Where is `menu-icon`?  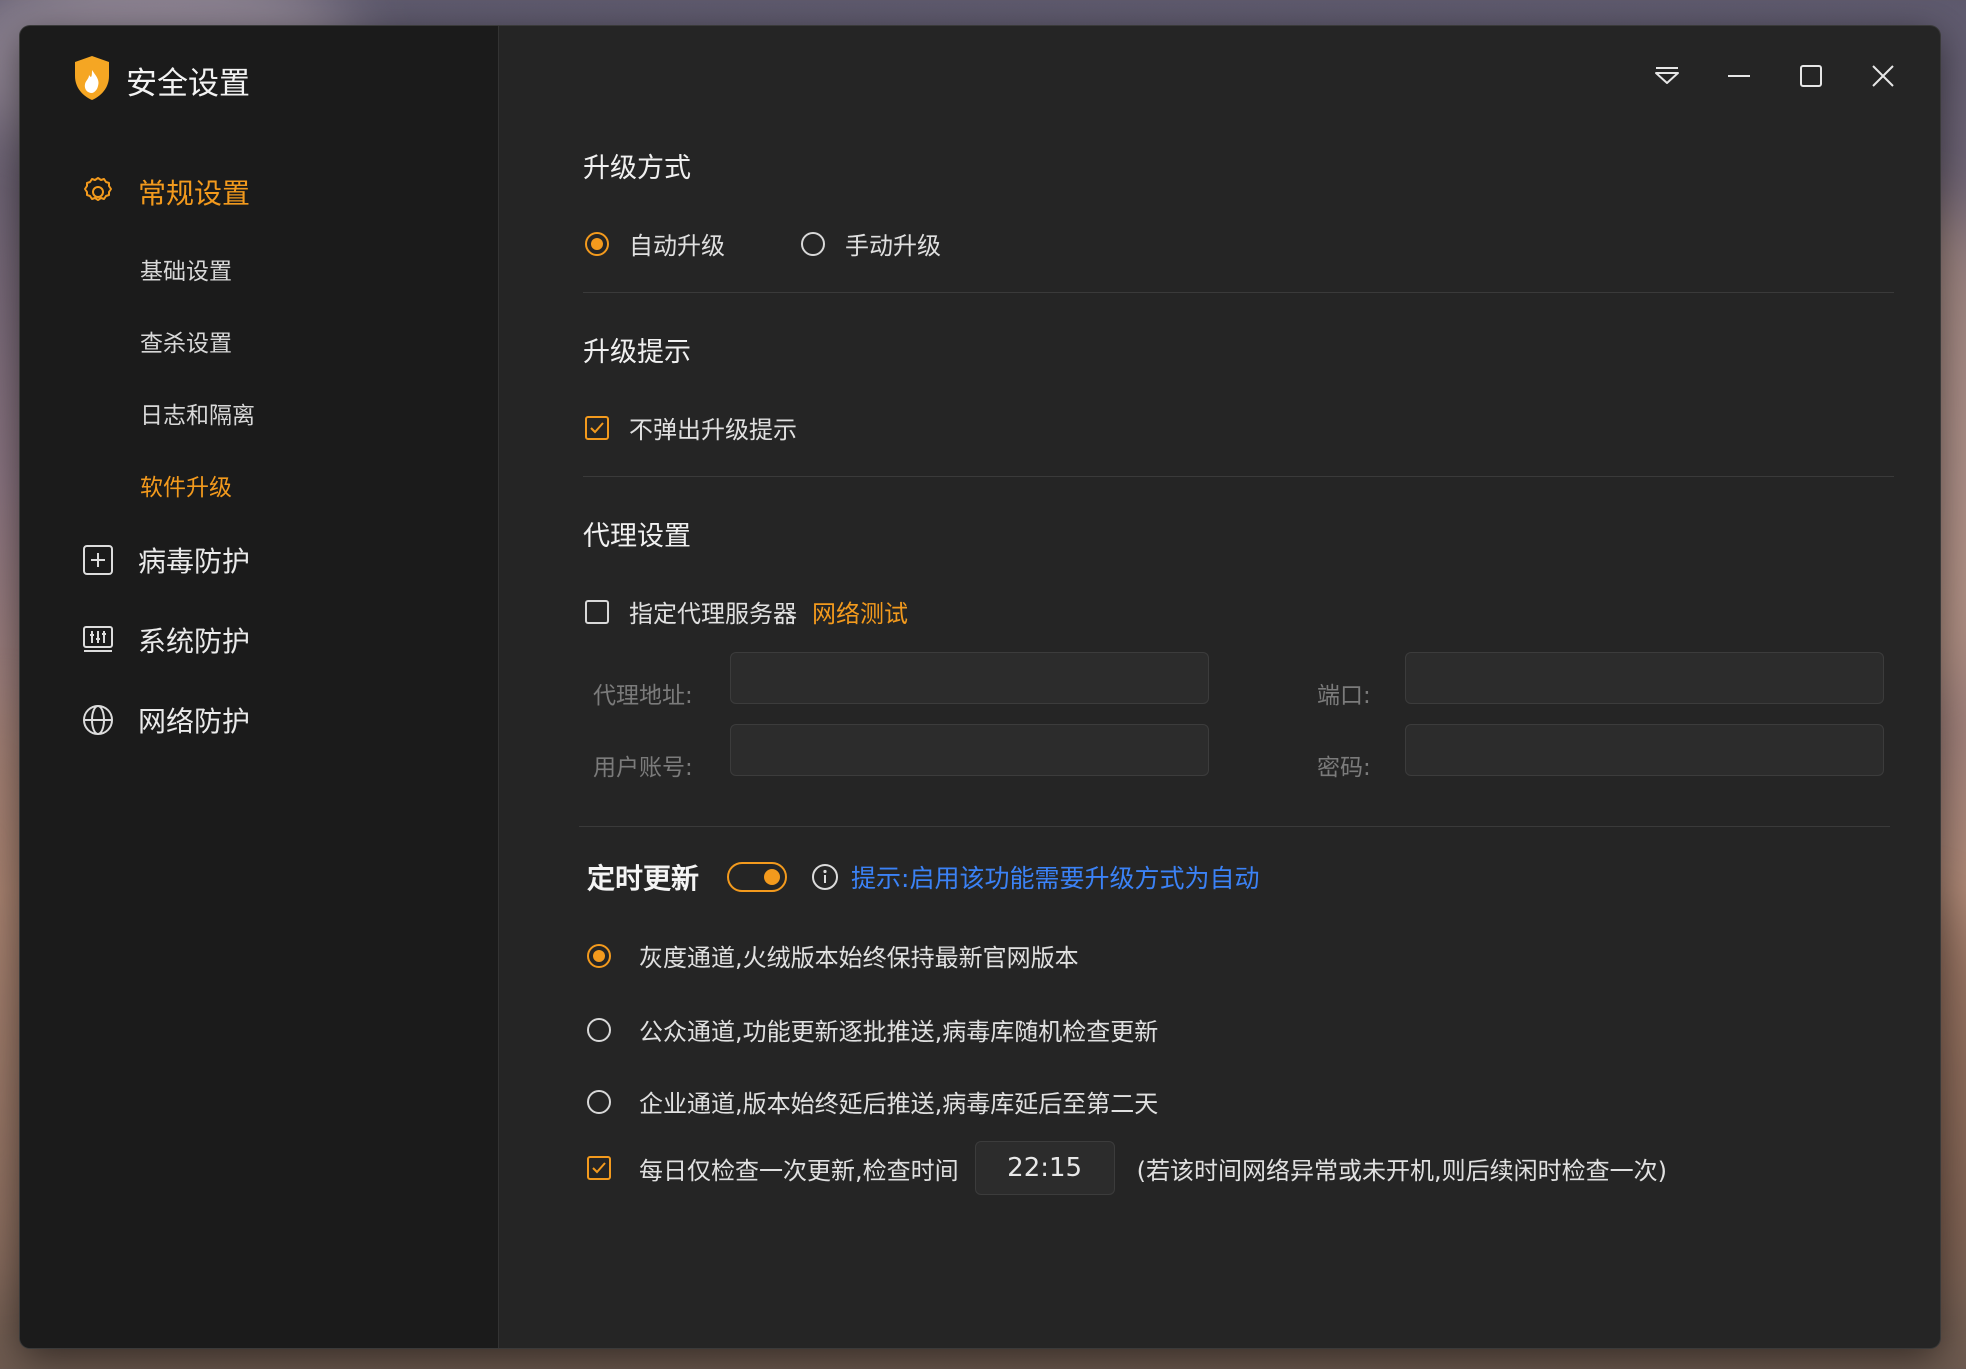
menu-icon is located at coordinates (1667, 76).